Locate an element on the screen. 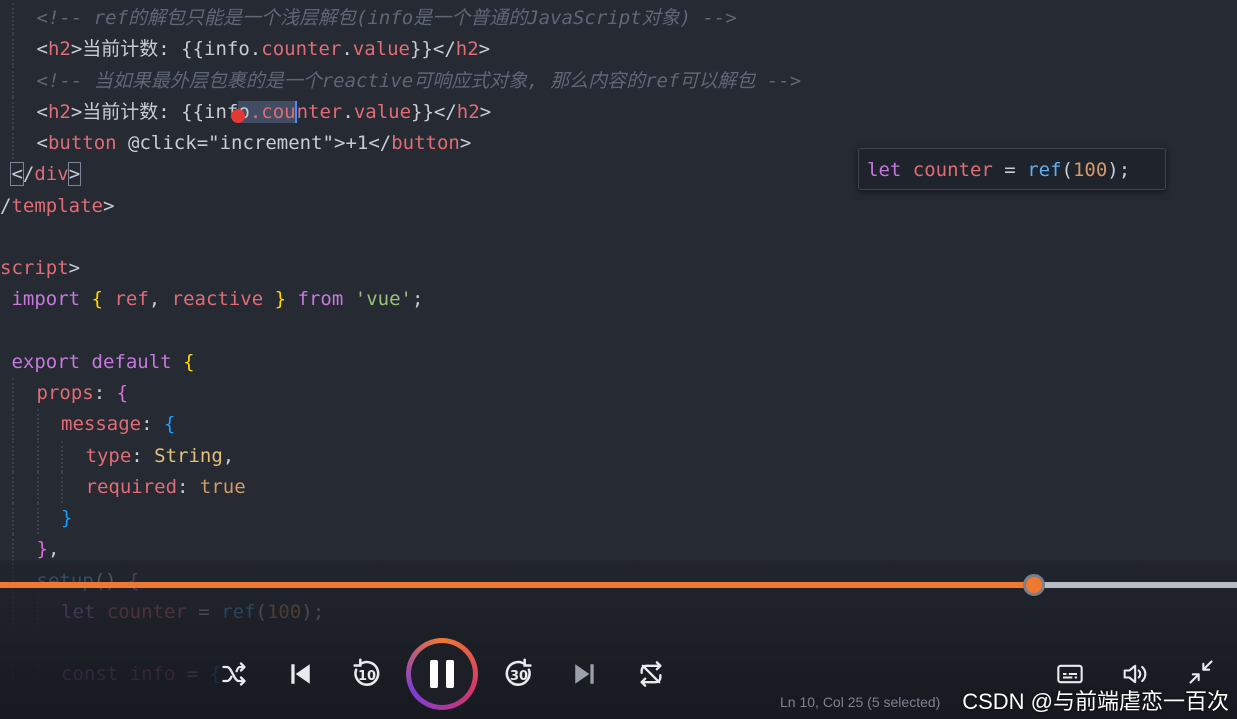 This screenshot has height=719, width=1237. code-token: "increment" is located at coordinates (271, 143).